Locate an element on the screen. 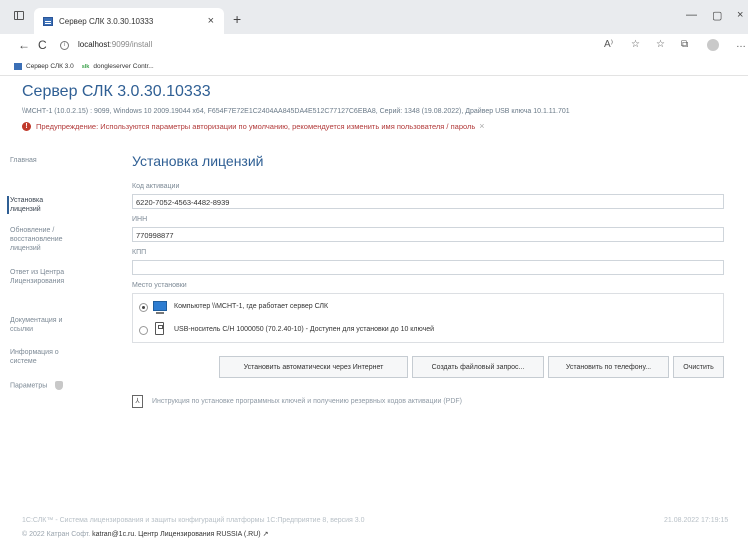 Image resolution: width=748 pixels, height=542 pixels. activation-code-label: Код активации is located at coordinates (156, 186).